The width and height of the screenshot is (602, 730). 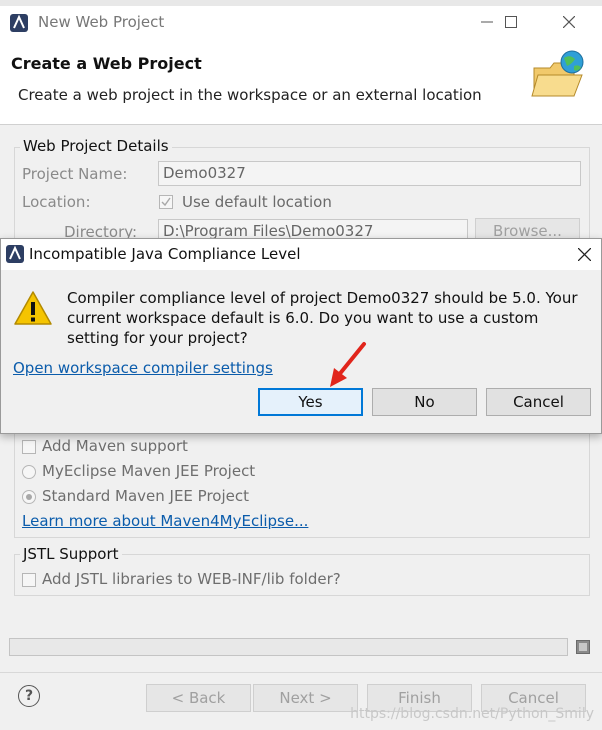 I want to click on add-maven-support-label: Add Maven support, so click(x=115, y=446).